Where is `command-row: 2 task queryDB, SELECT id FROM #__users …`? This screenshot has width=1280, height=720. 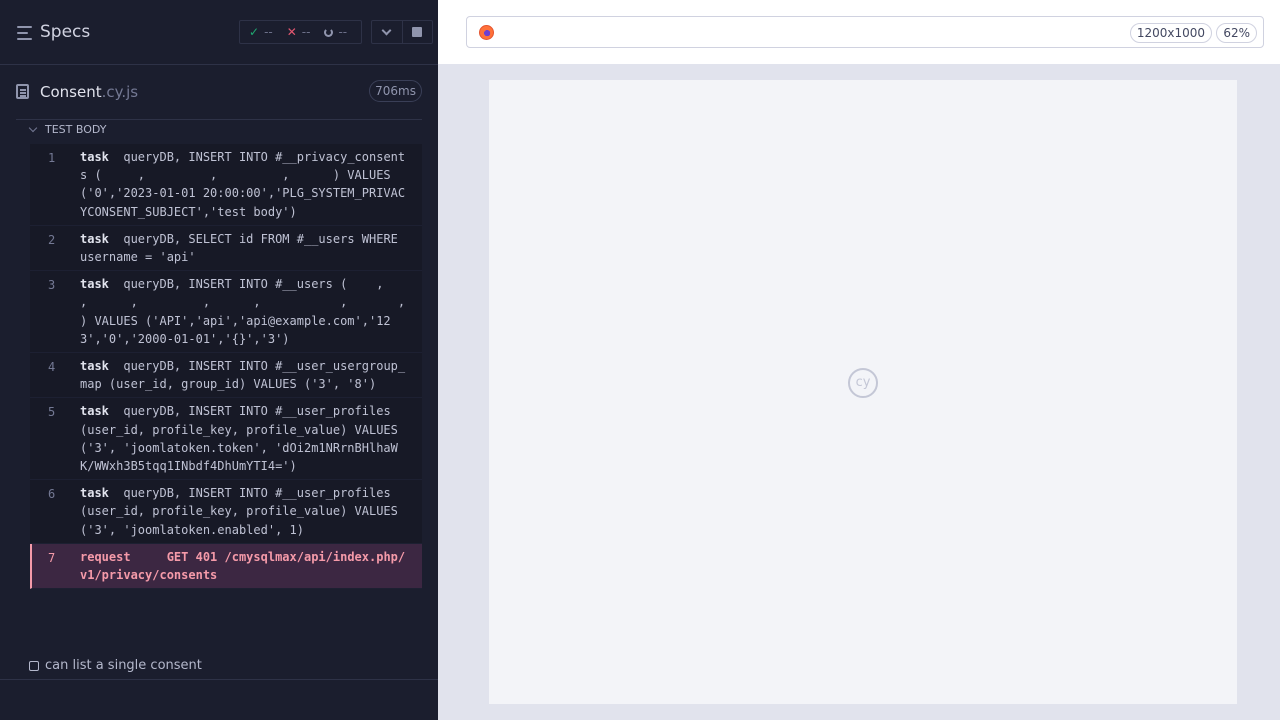 command-row: 2 task queryDB, SELECT id FROM #__users … is located at coordinates (226, 248).